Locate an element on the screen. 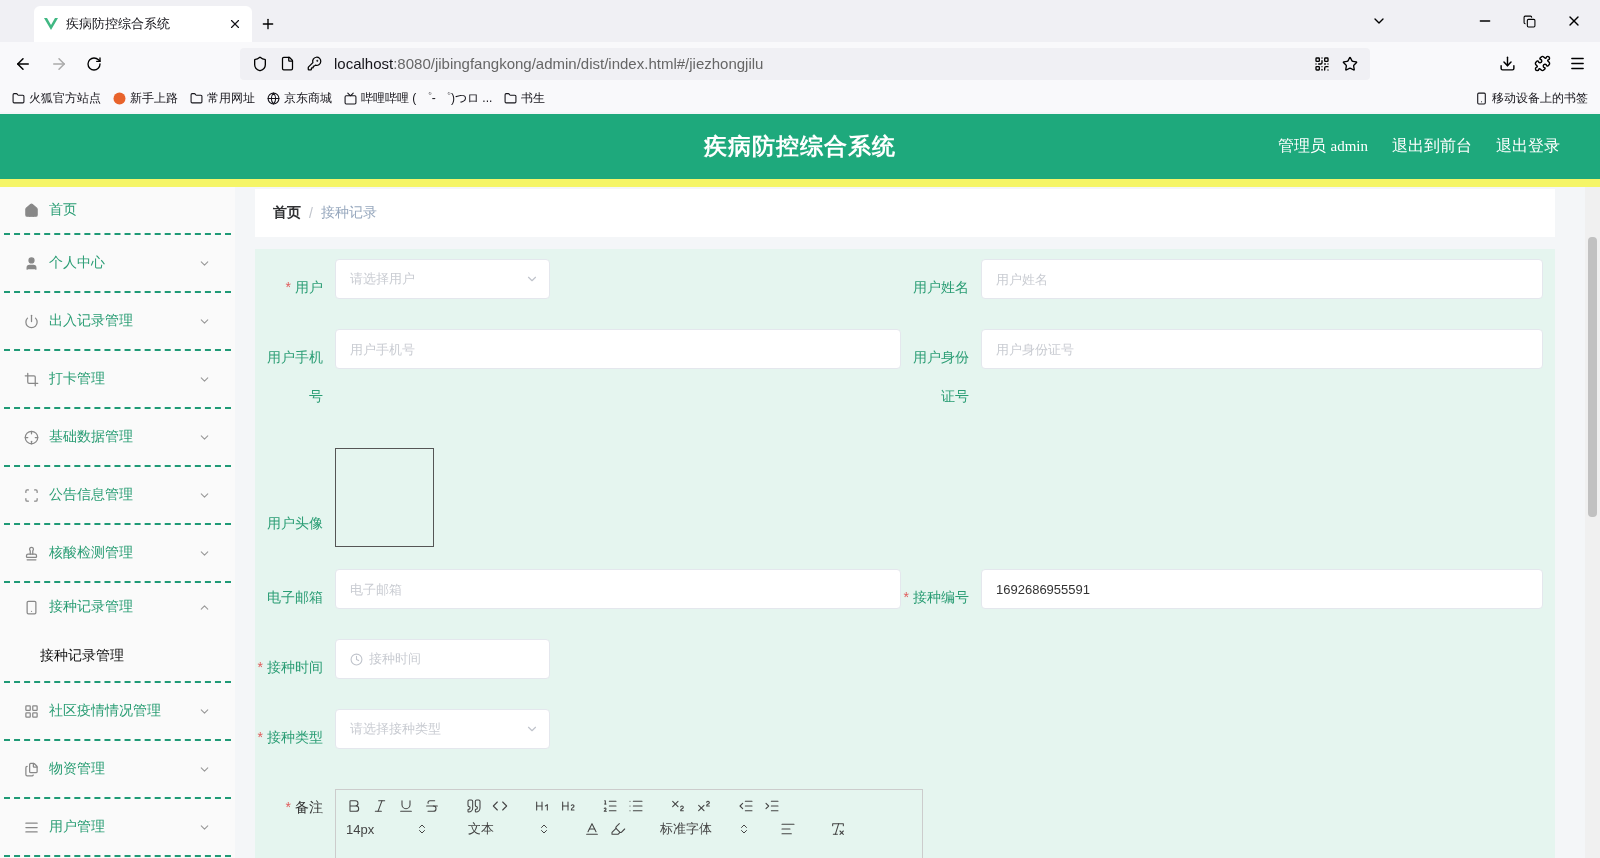 Image resolution: width=1600 pixels, height=858 pixels. field-label: * 用户 is located at coordinates (304, 287).